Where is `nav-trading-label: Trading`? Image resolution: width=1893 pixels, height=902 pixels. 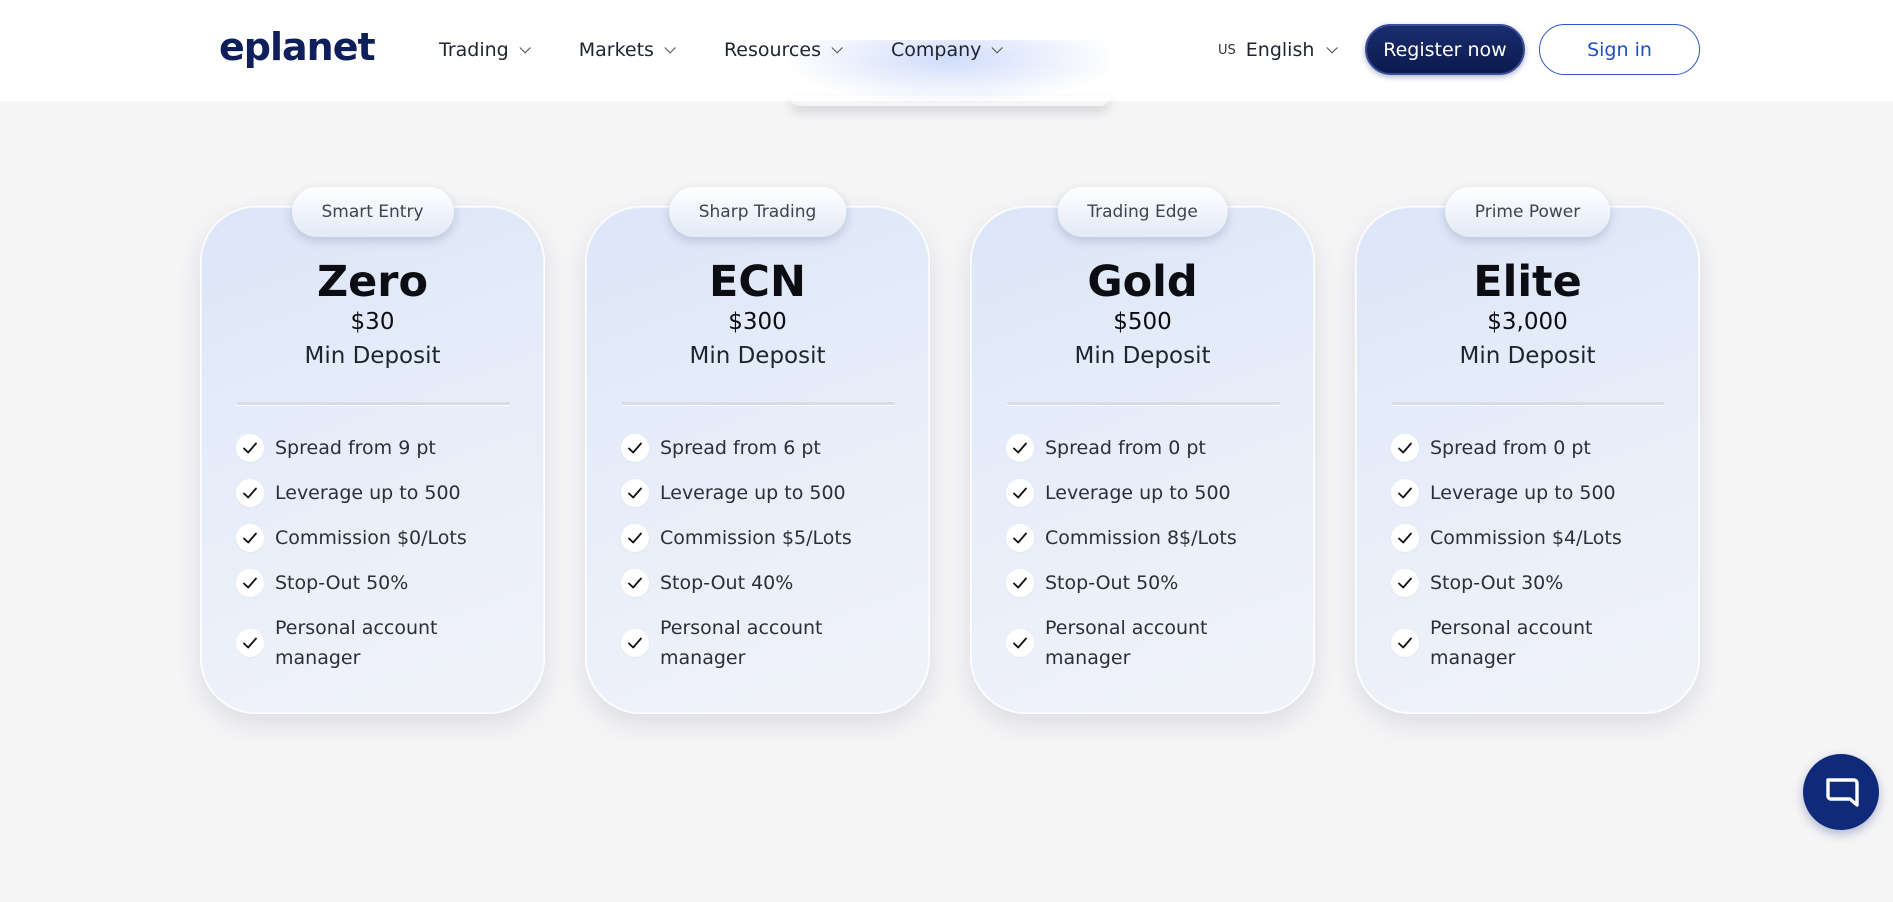
nav-trading-label: Trading is located at coordinates (474, 50).